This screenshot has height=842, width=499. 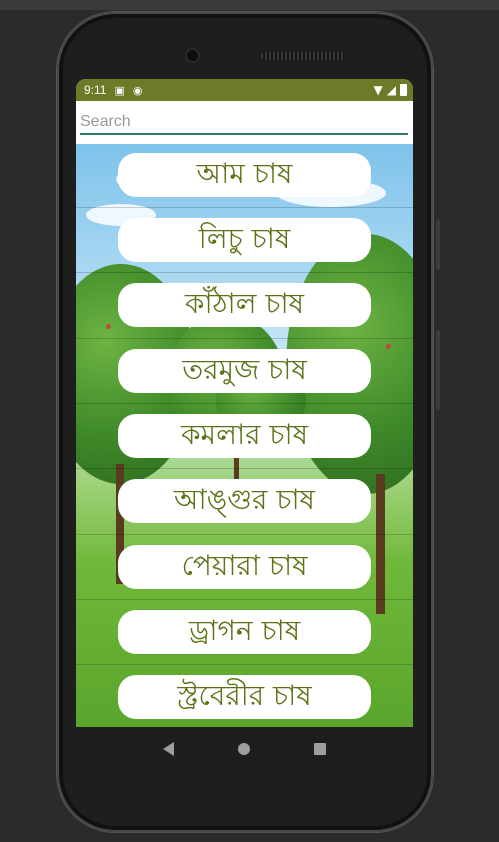 What do you see at coordinates (244, 632) in the screenshot?
I see `list-item-dragon-fruit: ড্রাগন চাষ` at bounding box center [244, 632].